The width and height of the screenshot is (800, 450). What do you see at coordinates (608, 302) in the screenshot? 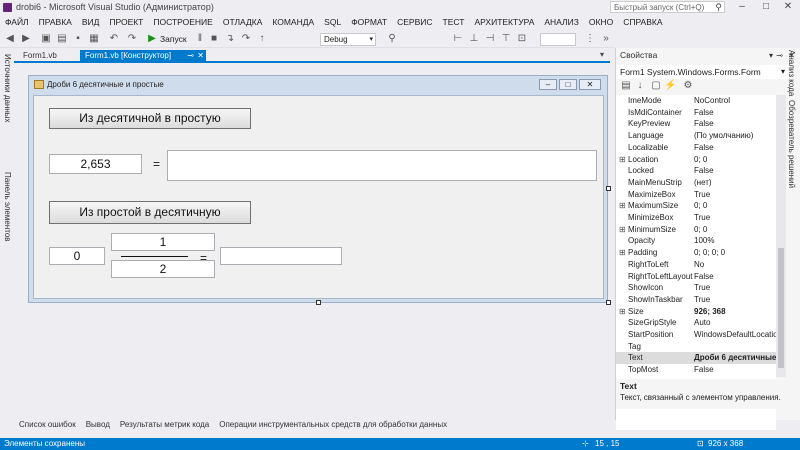
I see `resize-handle-corner` at bounding box center [608, 302].